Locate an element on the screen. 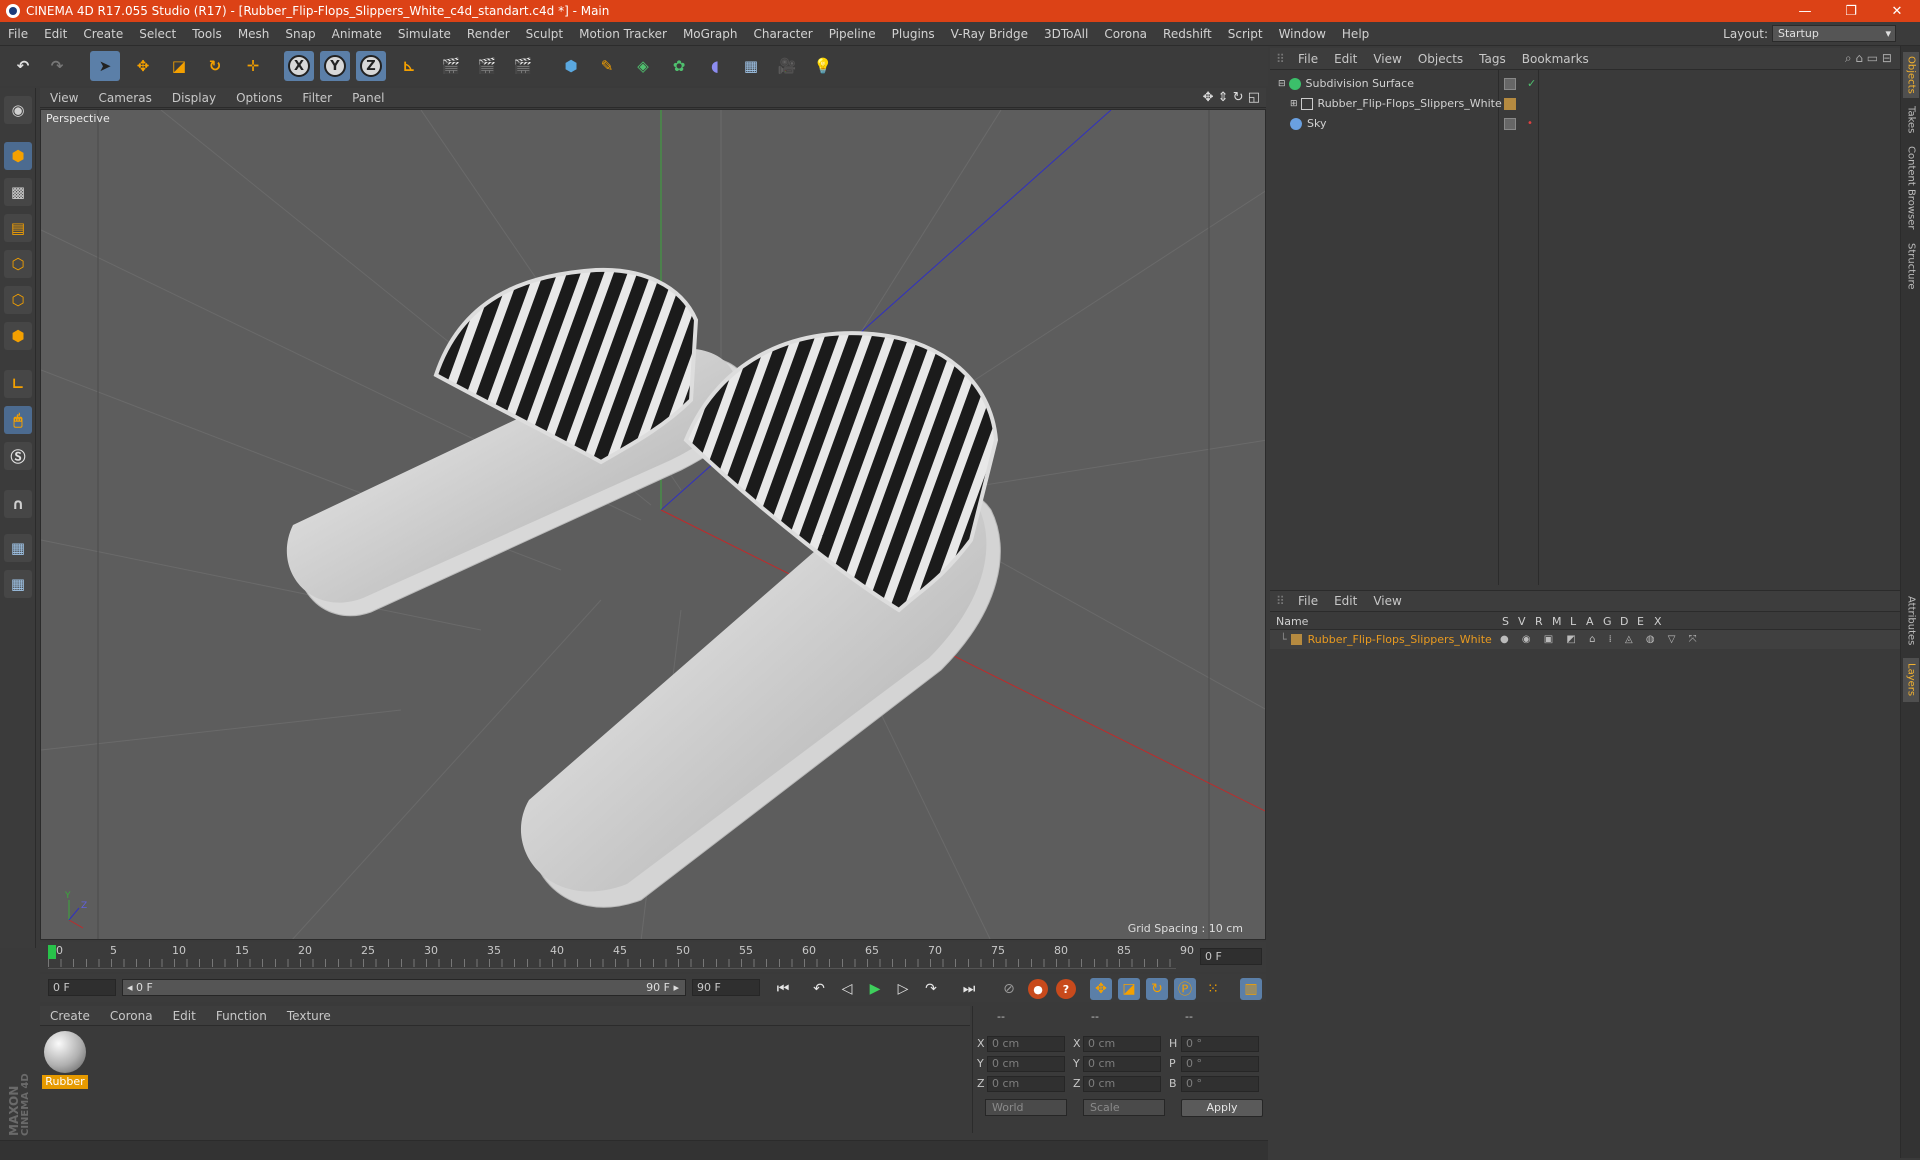  menu-3dtoall: 3DToAll is located at coordinates (1066, 34).